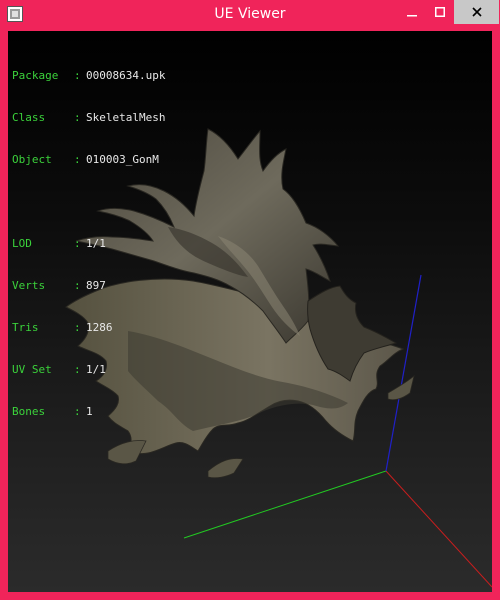  I want to click on info-row-object: Object:010003_GonM, so click(88, 160).